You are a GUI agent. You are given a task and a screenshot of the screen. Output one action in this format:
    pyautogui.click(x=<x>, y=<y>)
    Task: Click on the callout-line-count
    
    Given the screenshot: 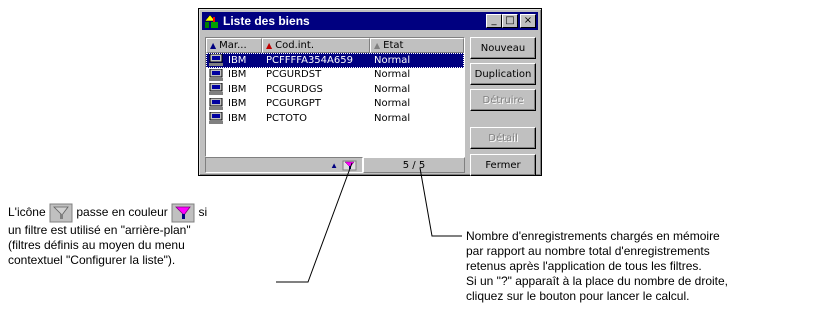 What is the action you would take?
    pyautogui.click(x=440, y=202)
    